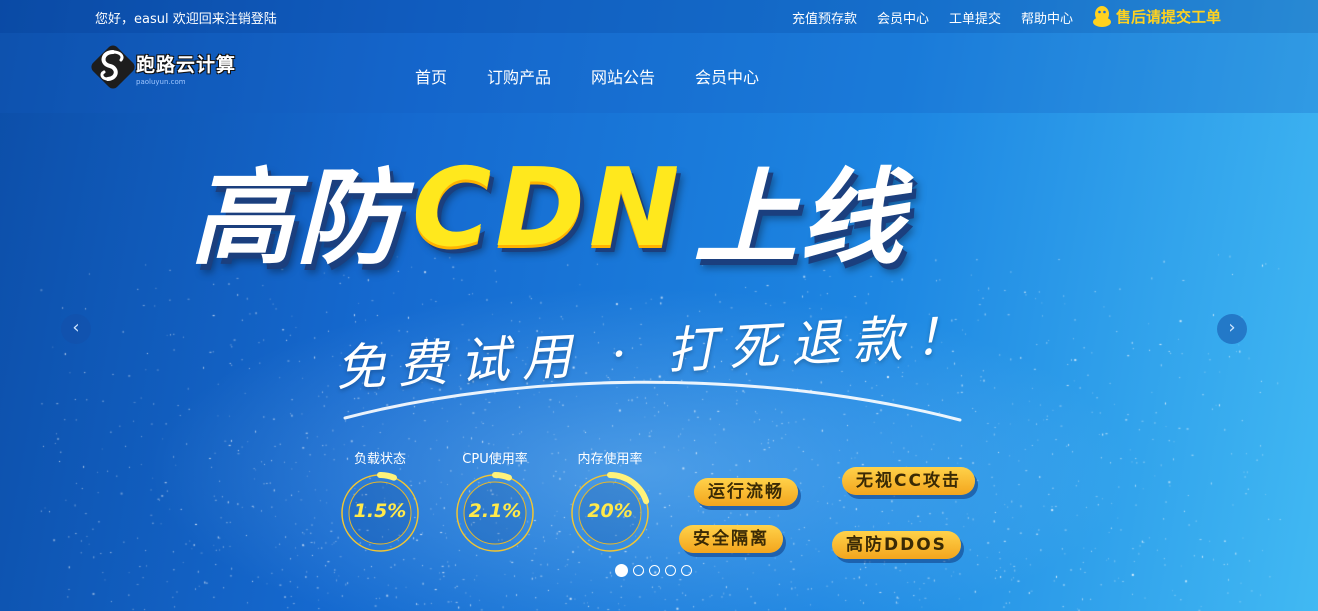 The height and width of the screenshot is (611, 1318). Describe the element at coordinates (746, 492) in the screenshot. I see `badge-runs-smoothly: 运行流畅` at that location.